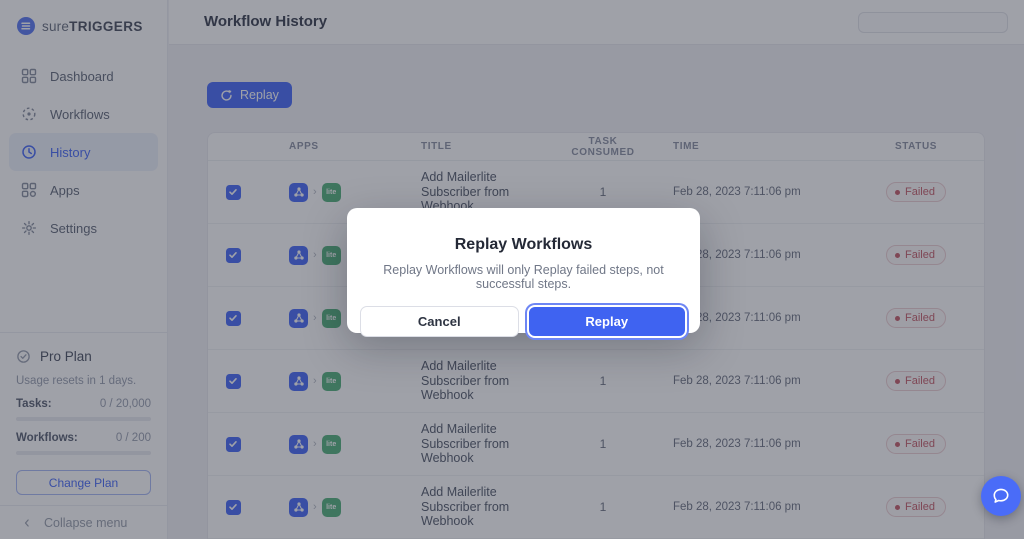 Image resolution: width=1024 pixels, height=539 pixels. What do you see at coordinates (523, 321) in the screenshot?
I see `dialog-actions: Cancel Replay` at bounding box center [523, 321].